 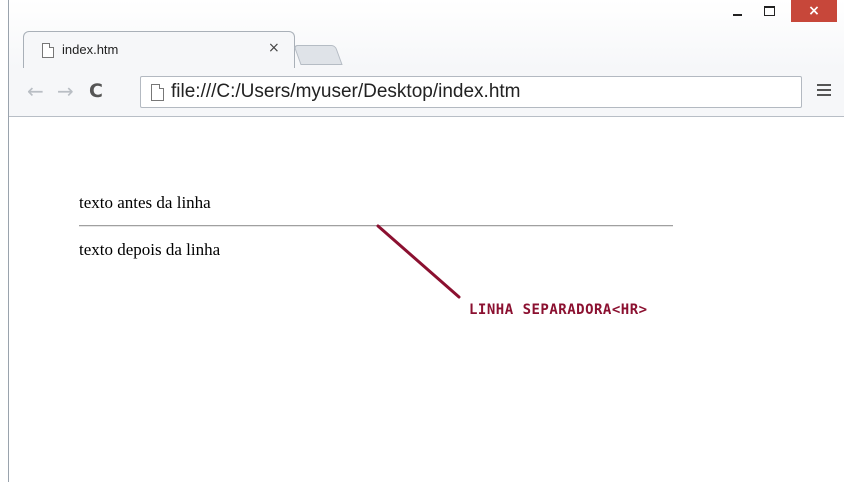 What do you see at coordinates (318, 55) in the screenshot?
I see `new-tab-button` at bounding box center [318, 55].